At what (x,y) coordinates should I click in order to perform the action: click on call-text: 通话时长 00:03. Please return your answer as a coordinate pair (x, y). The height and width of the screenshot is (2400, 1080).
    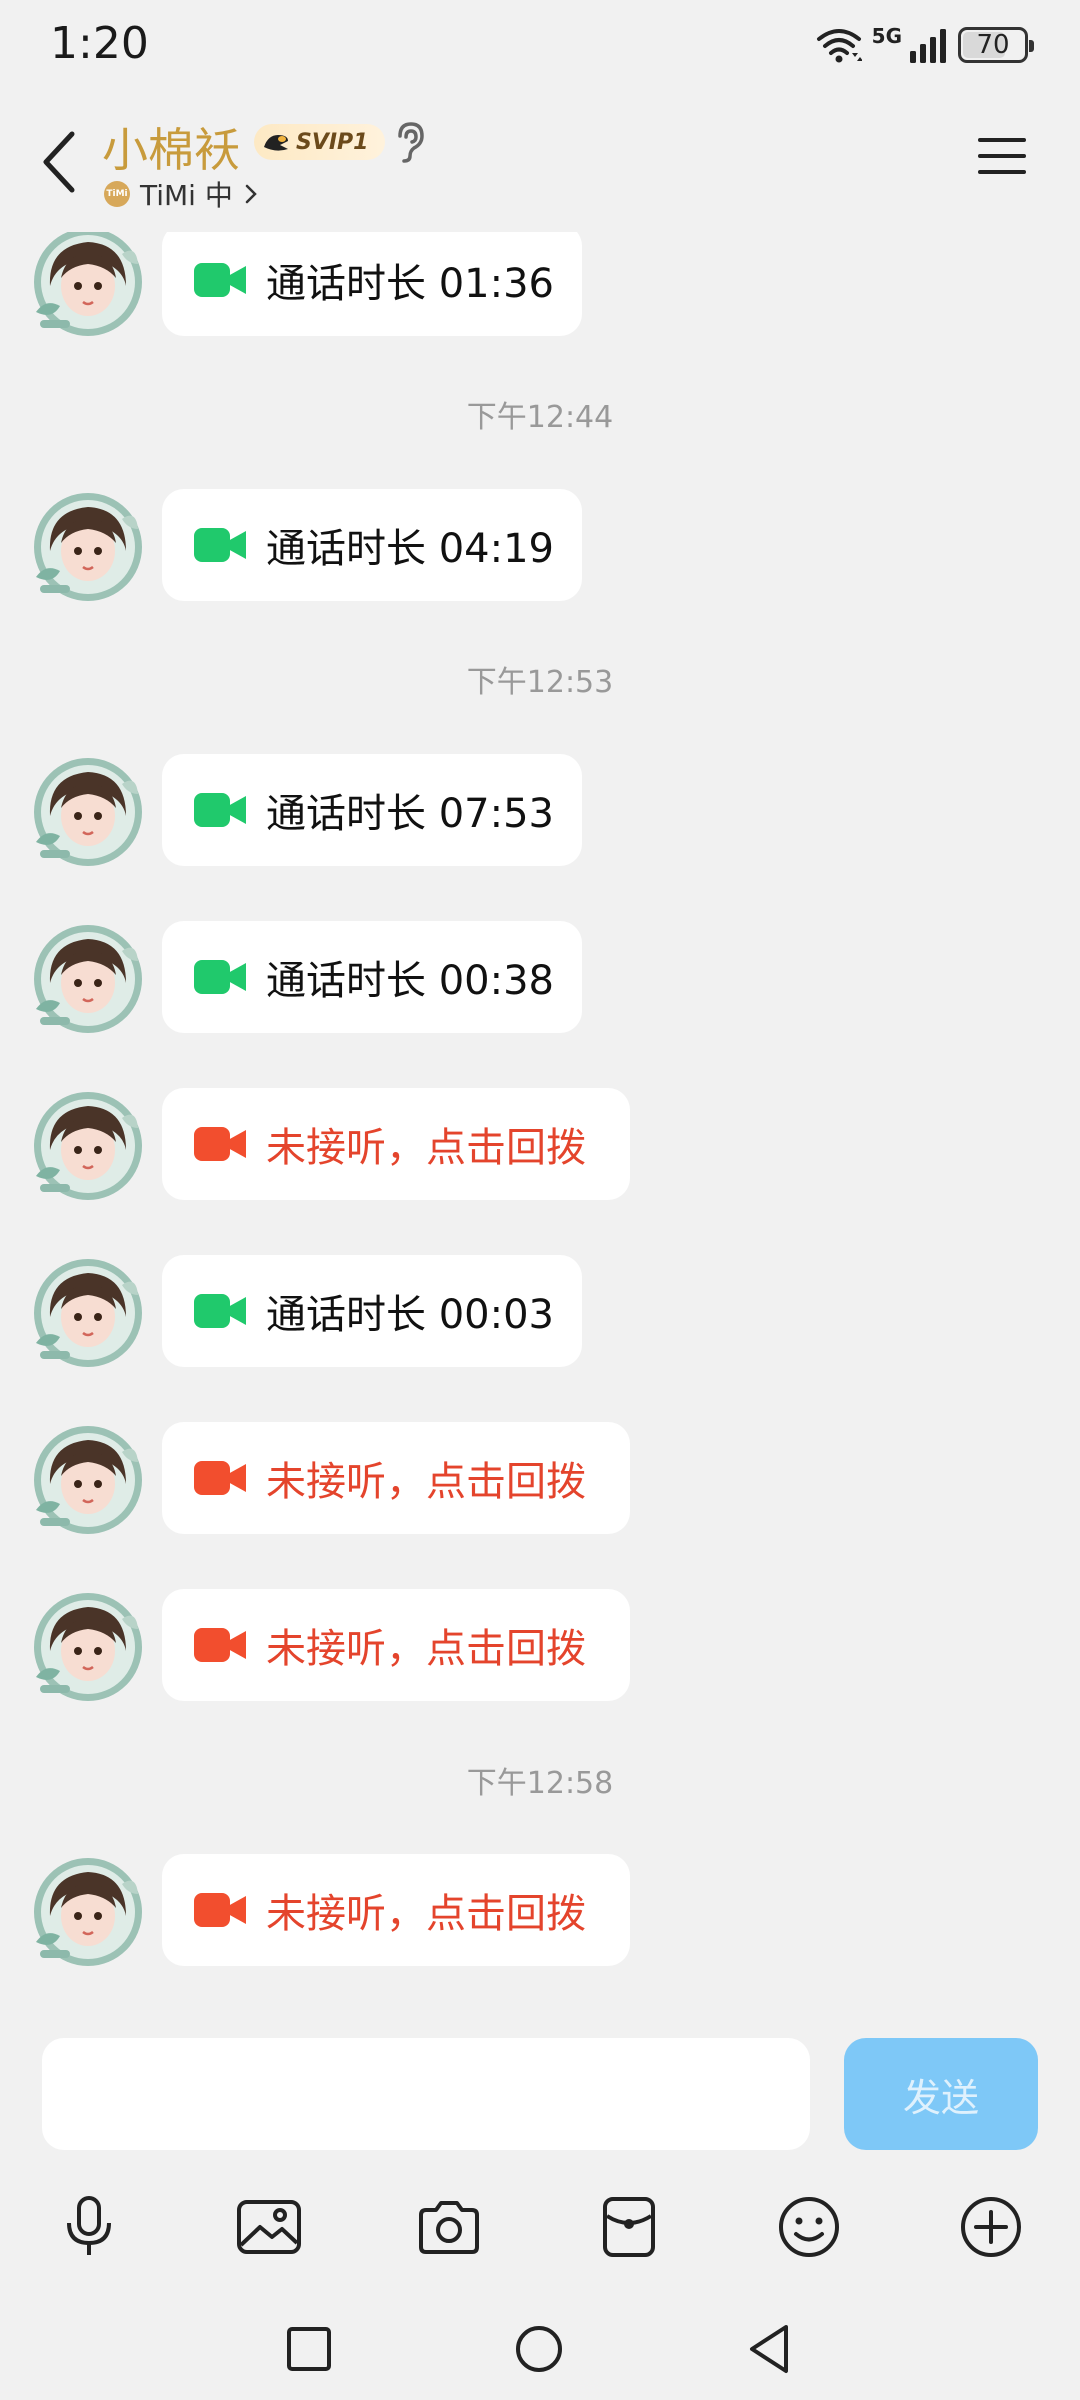
    Looking at the image, I should click on (410, 1315).